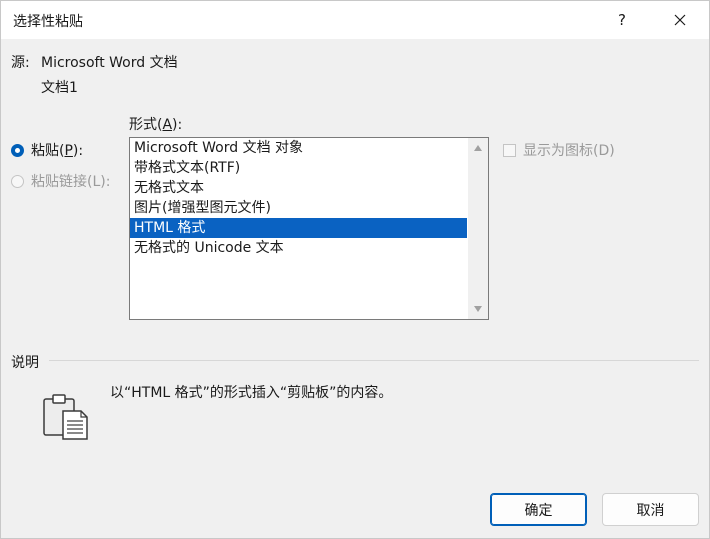 The width and height of the screenshot is (710, 539). What do you see at coordinates (650, 509) in the screenshot?
I see `cancel-button: 取消` at bounding box center [650, 509].